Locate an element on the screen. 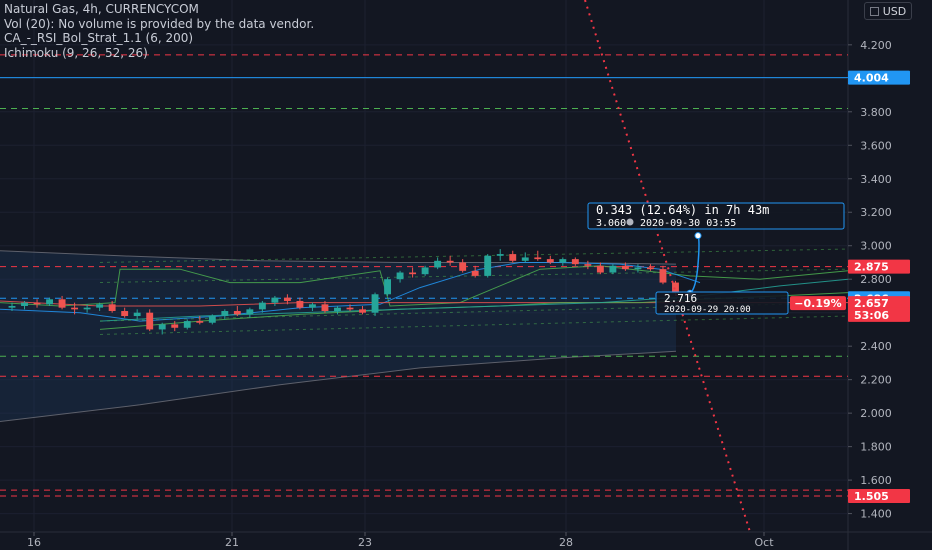  legend-strategy: CA_-_RSI_Bol_Strat_1.1 (6, 200) is located at coordinates (159, 38).